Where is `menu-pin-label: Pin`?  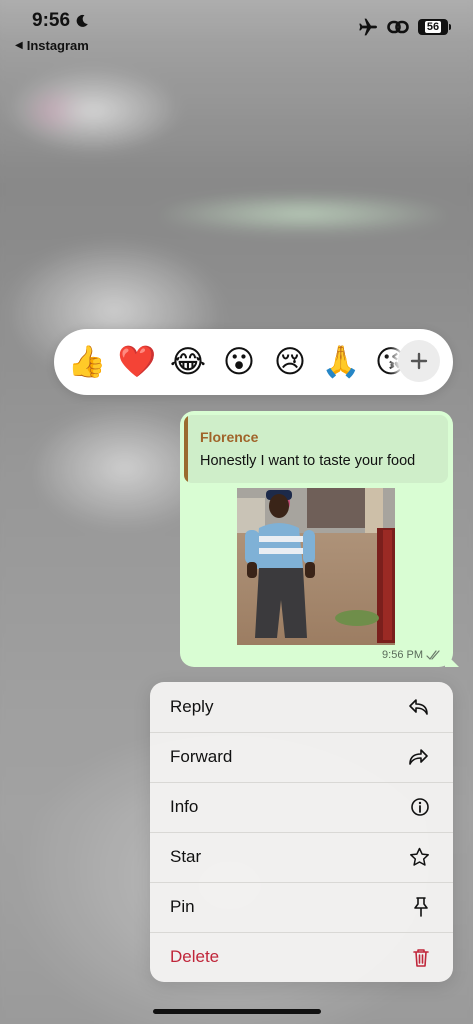 menu-pin-label: Pin is located at coordinates (182, 906).